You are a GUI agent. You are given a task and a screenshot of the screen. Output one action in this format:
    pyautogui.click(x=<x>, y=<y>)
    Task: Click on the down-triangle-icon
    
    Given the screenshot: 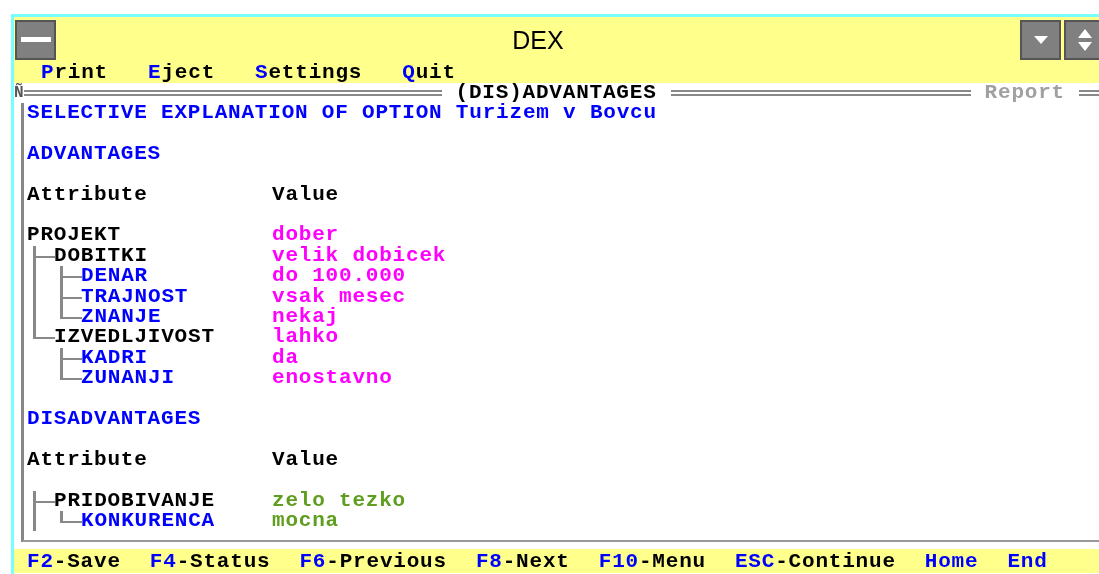 What is the action you would take?
    pyautogui.click(x=1040, y=40)
    